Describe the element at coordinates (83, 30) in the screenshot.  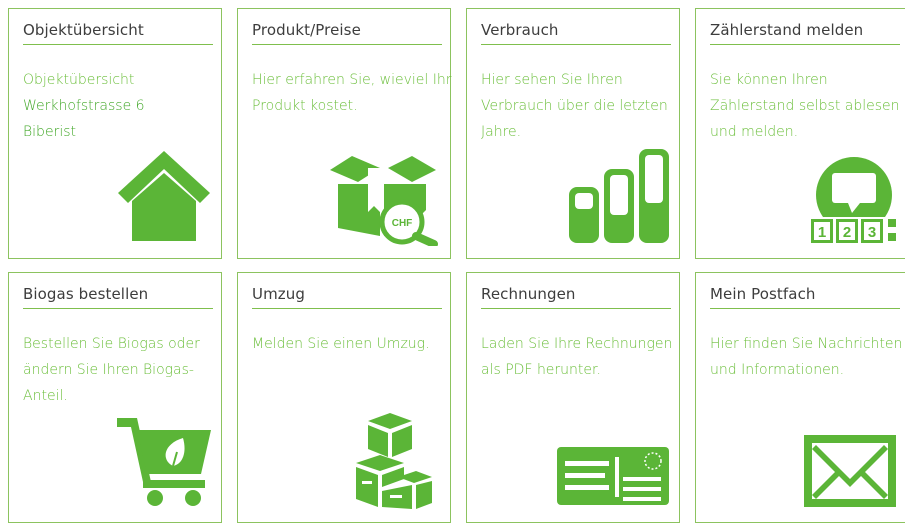
I see `tile-title: Objektübersicht` at that location.